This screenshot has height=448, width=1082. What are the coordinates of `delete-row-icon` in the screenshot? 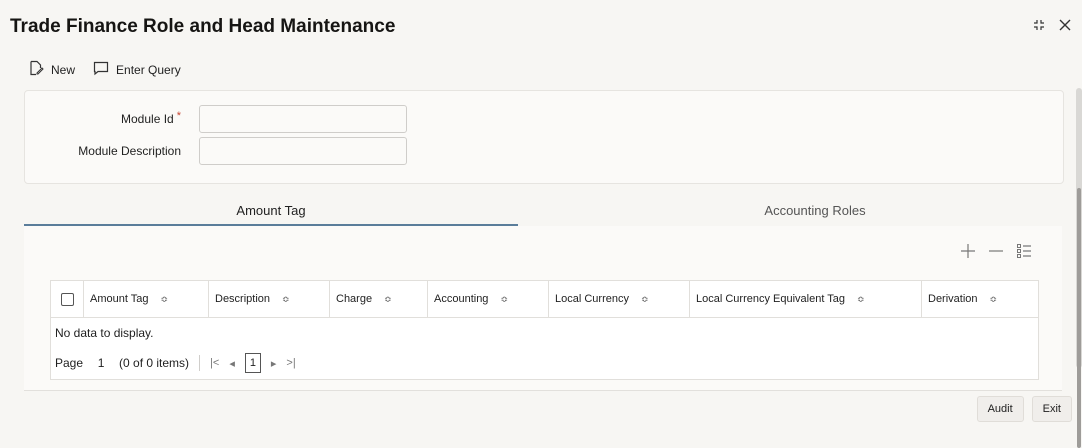 It's located at (996, 251).